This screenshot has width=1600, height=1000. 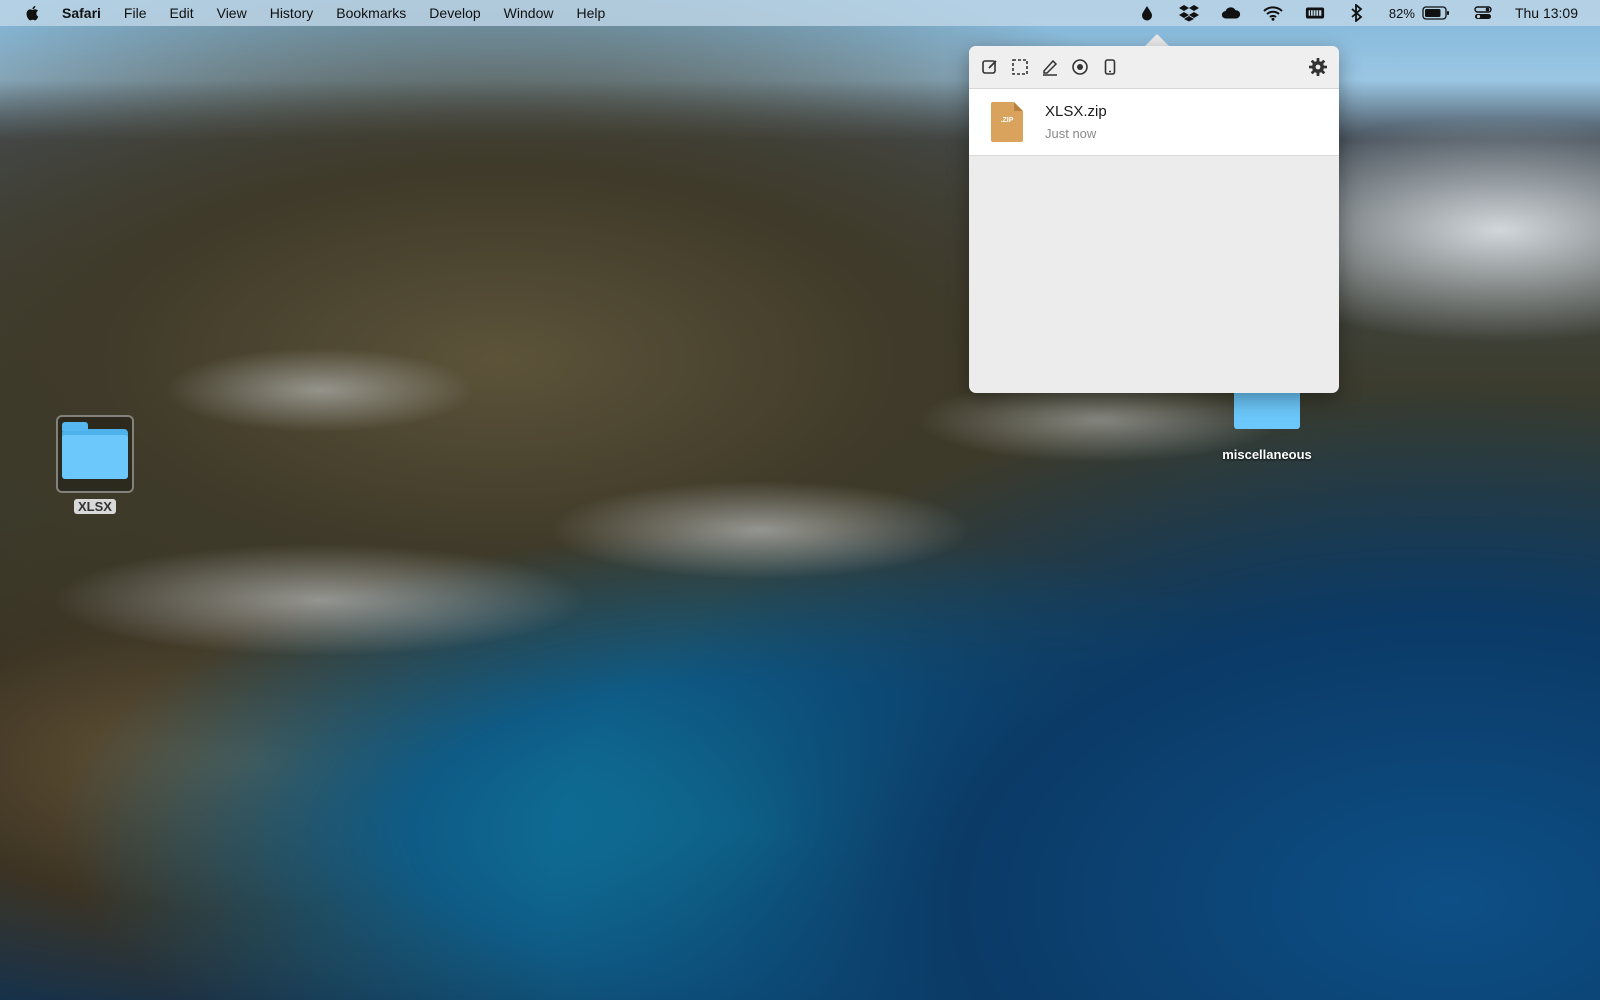 I want to click on wifi-icon, so click(x=1273, y=13).